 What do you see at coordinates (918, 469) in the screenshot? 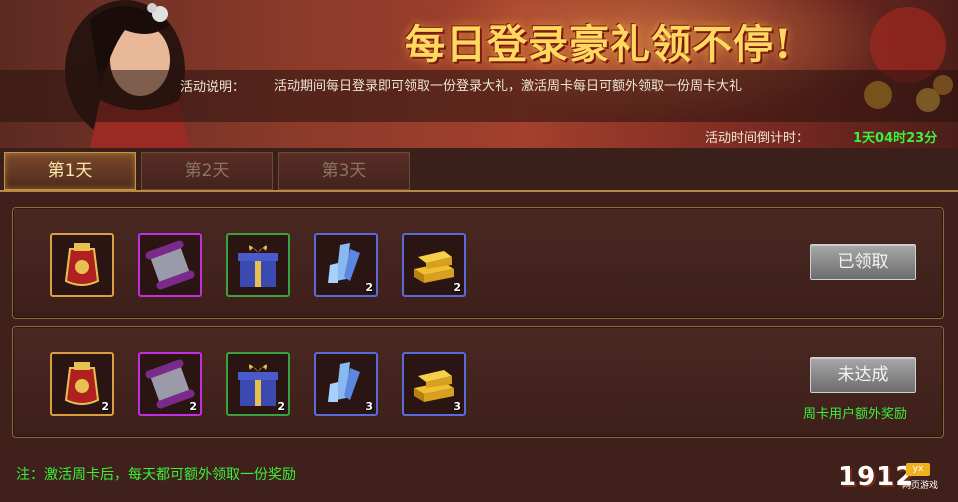
I see `site-logo-badge: yx` at bounding box center [918, 469].